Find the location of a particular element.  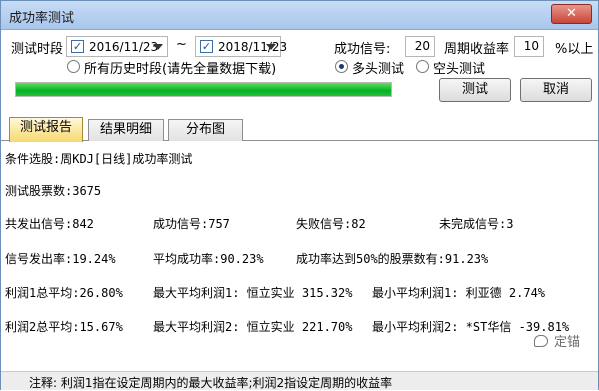

report-signals-total: 共发出信号:842 is located at coordinates (49, 224).